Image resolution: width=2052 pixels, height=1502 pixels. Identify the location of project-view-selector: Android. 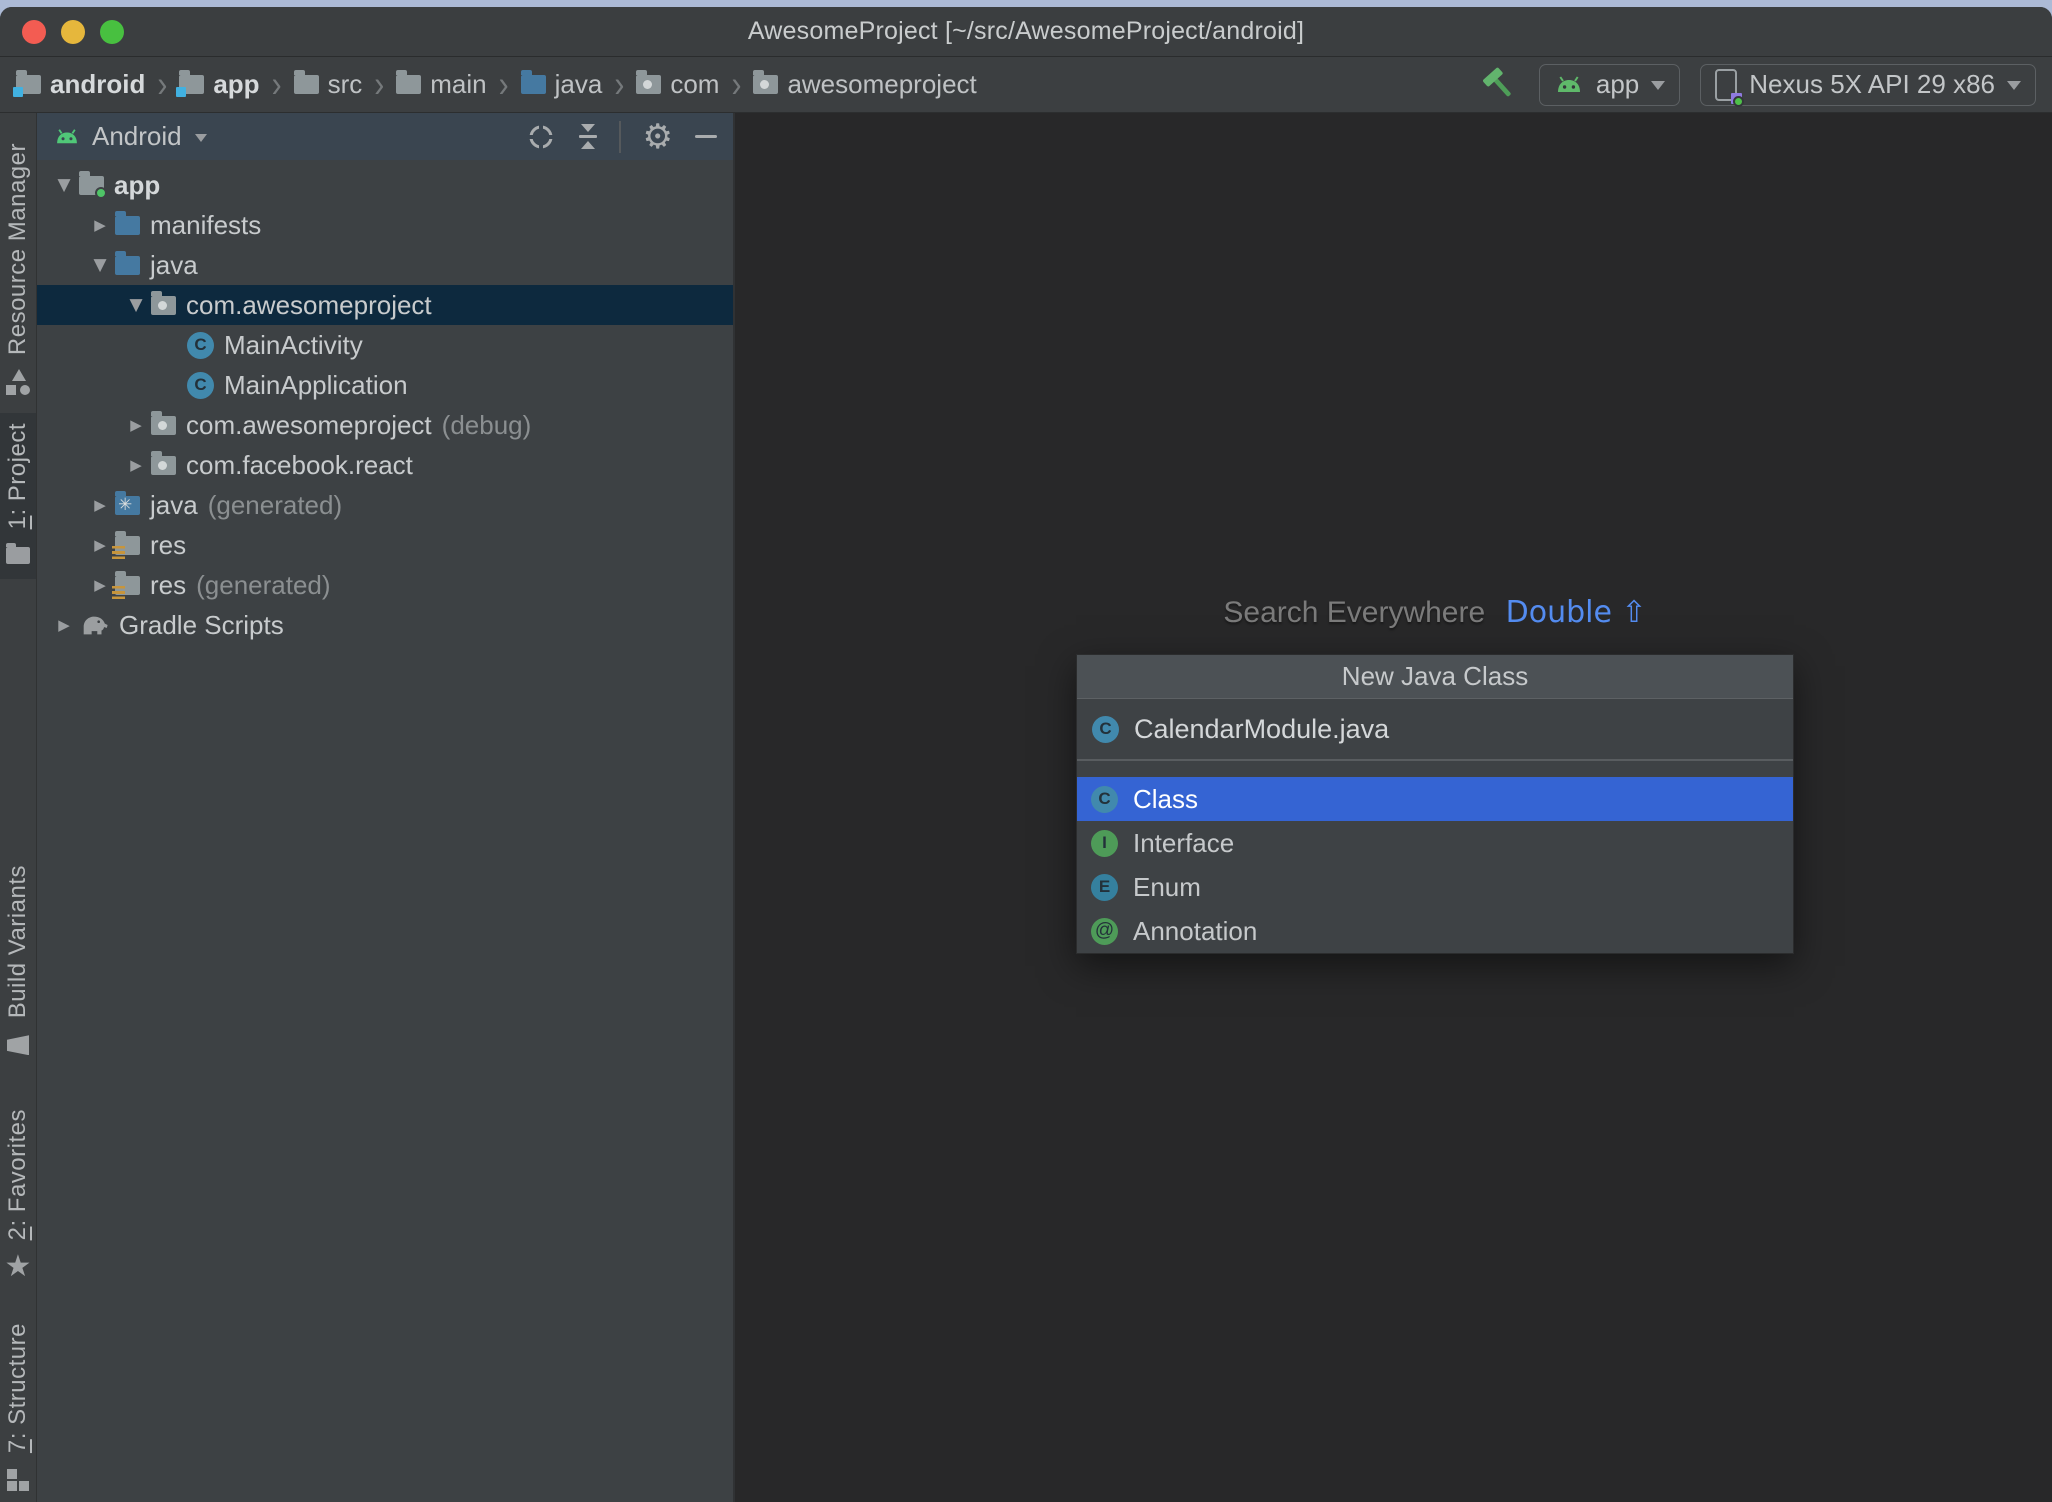
(137, 136).